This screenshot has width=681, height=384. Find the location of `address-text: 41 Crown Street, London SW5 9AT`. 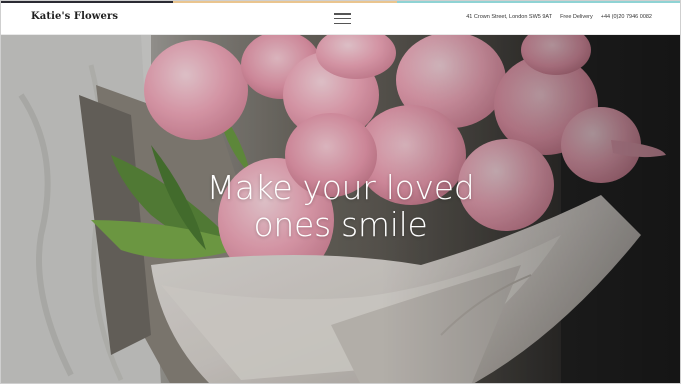

address-text: 41 Crown Street, London SW5 9AT is located at coordinates (509, 17).